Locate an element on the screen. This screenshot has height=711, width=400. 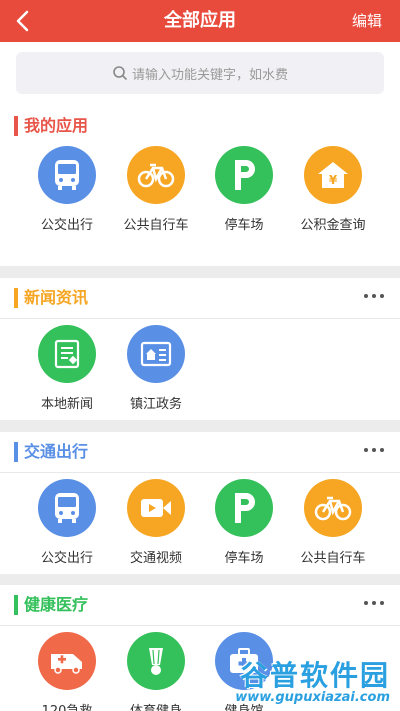
search-area: 请输入功能关键字，如水费 is located at coordinates (200, 74).